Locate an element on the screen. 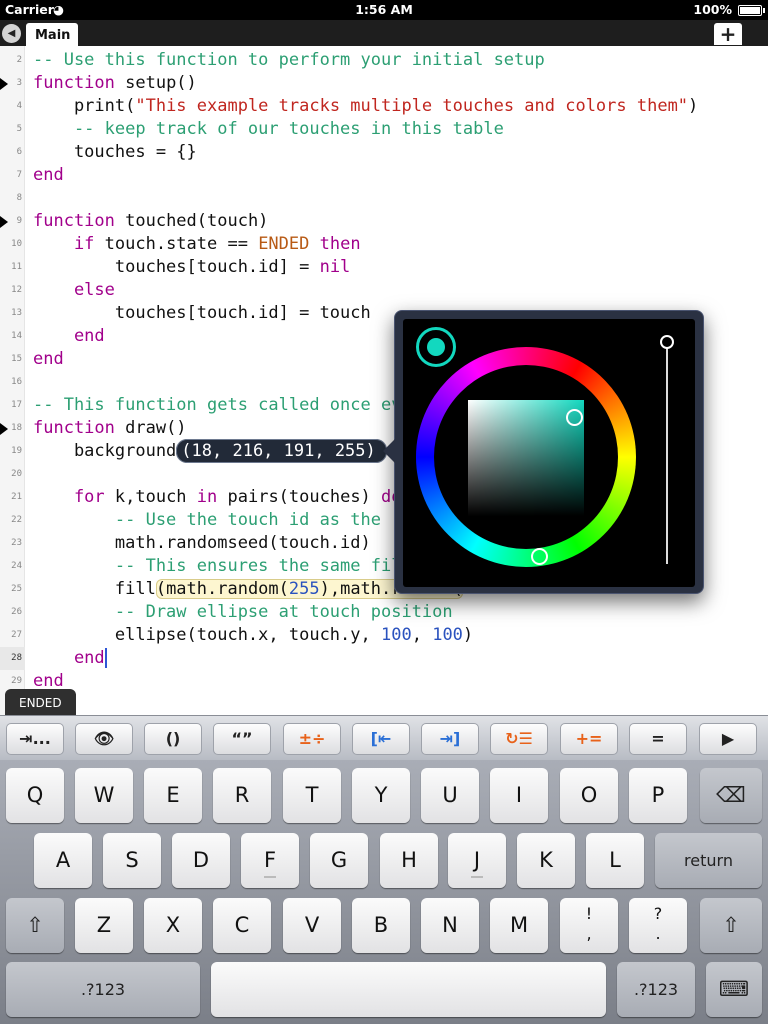  code-line: function draw() is located at coordinates (110, 428).